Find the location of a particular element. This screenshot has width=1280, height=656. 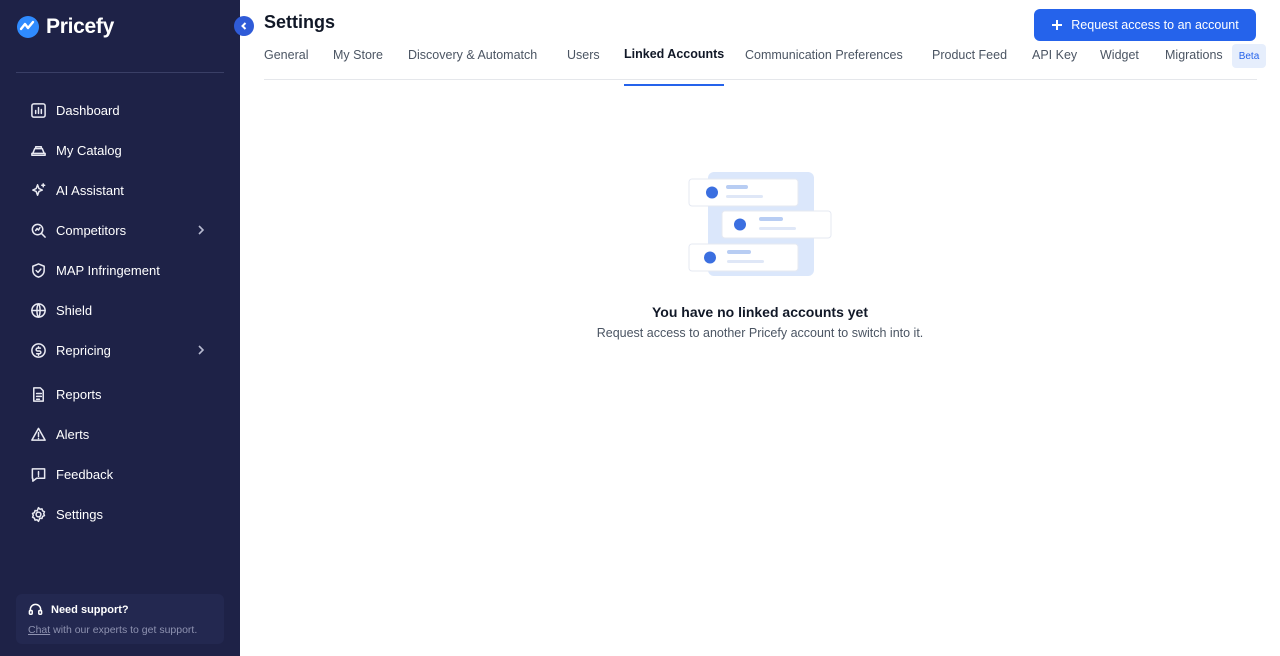

support-description: with our experts to get support. is located at coordinates (124, 630).